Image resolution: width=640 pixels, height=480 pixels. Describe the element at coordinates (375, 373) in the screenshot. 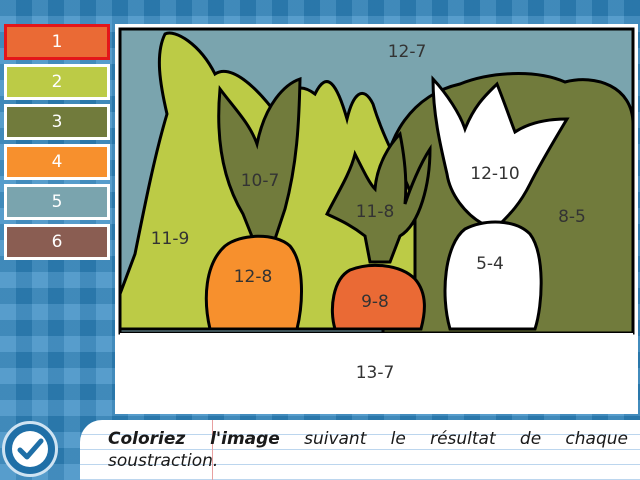

I see `label-ground: 13-7` at that location.